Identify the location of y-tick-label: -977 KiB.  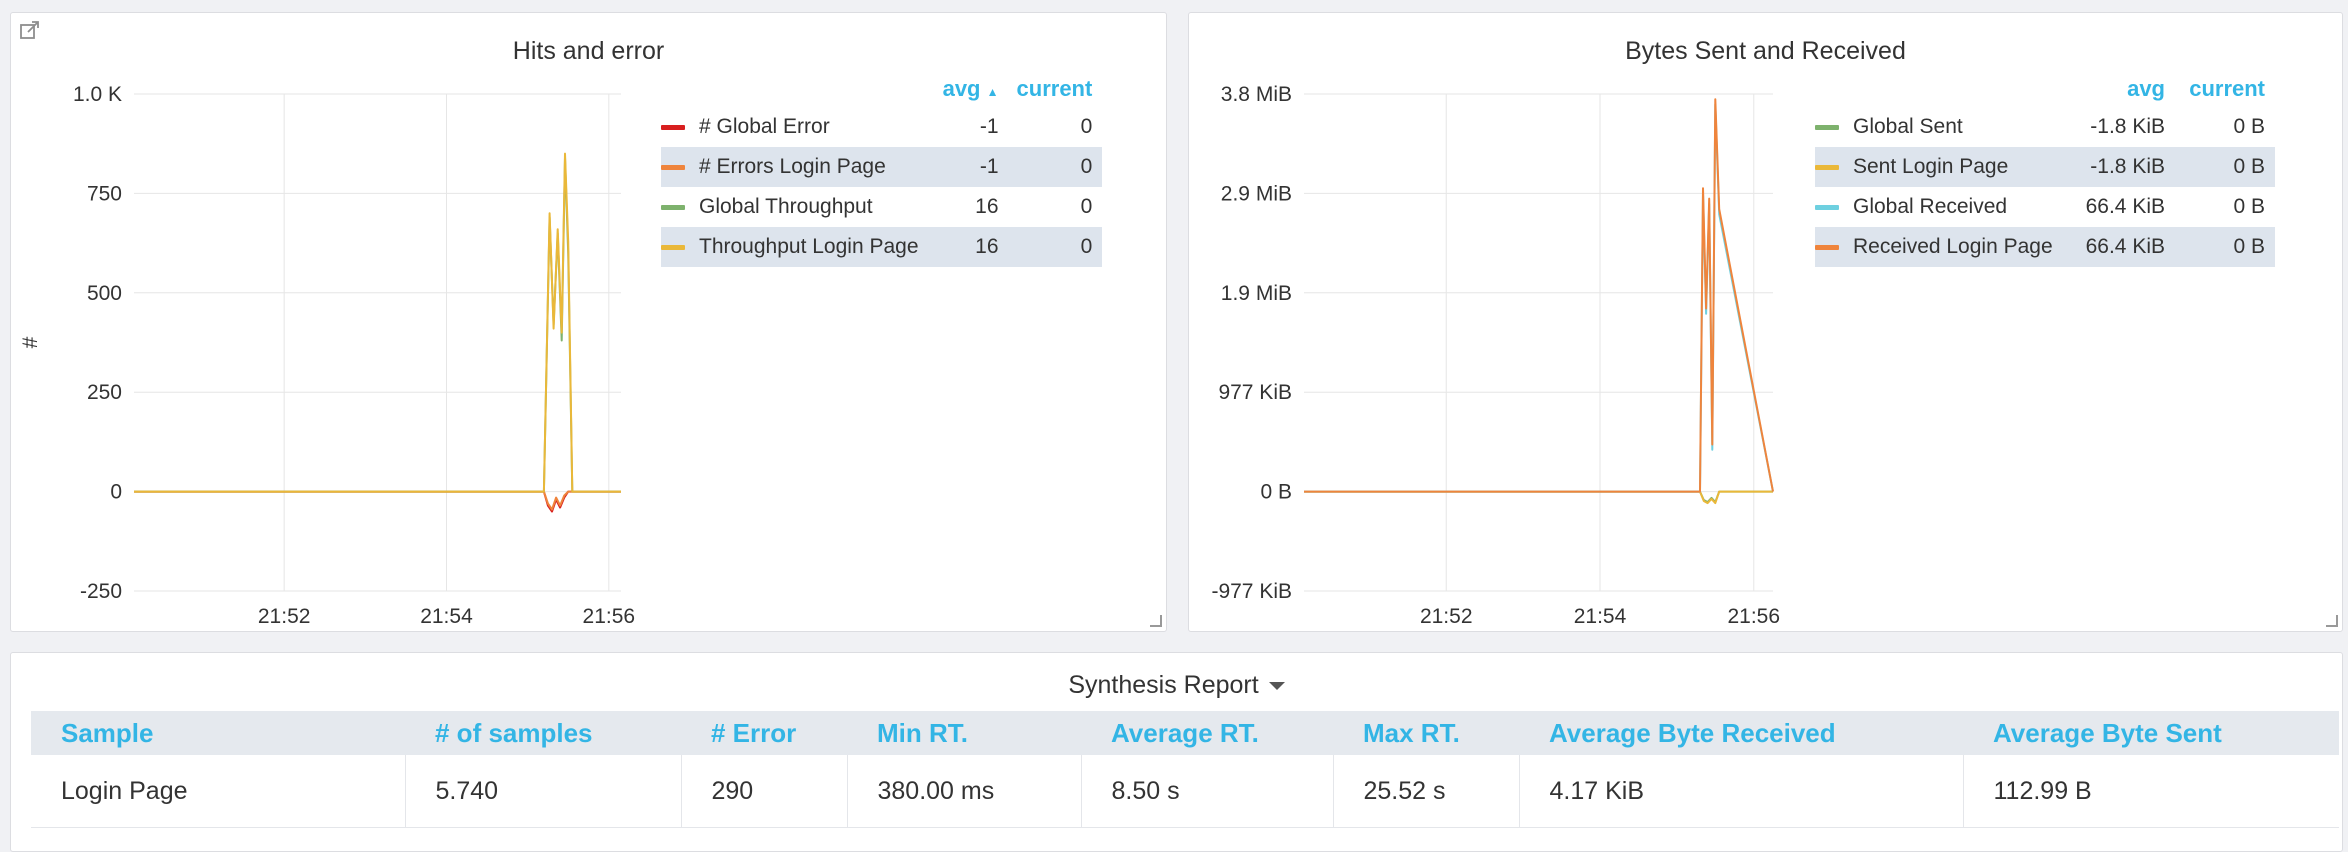
(1251, 591).